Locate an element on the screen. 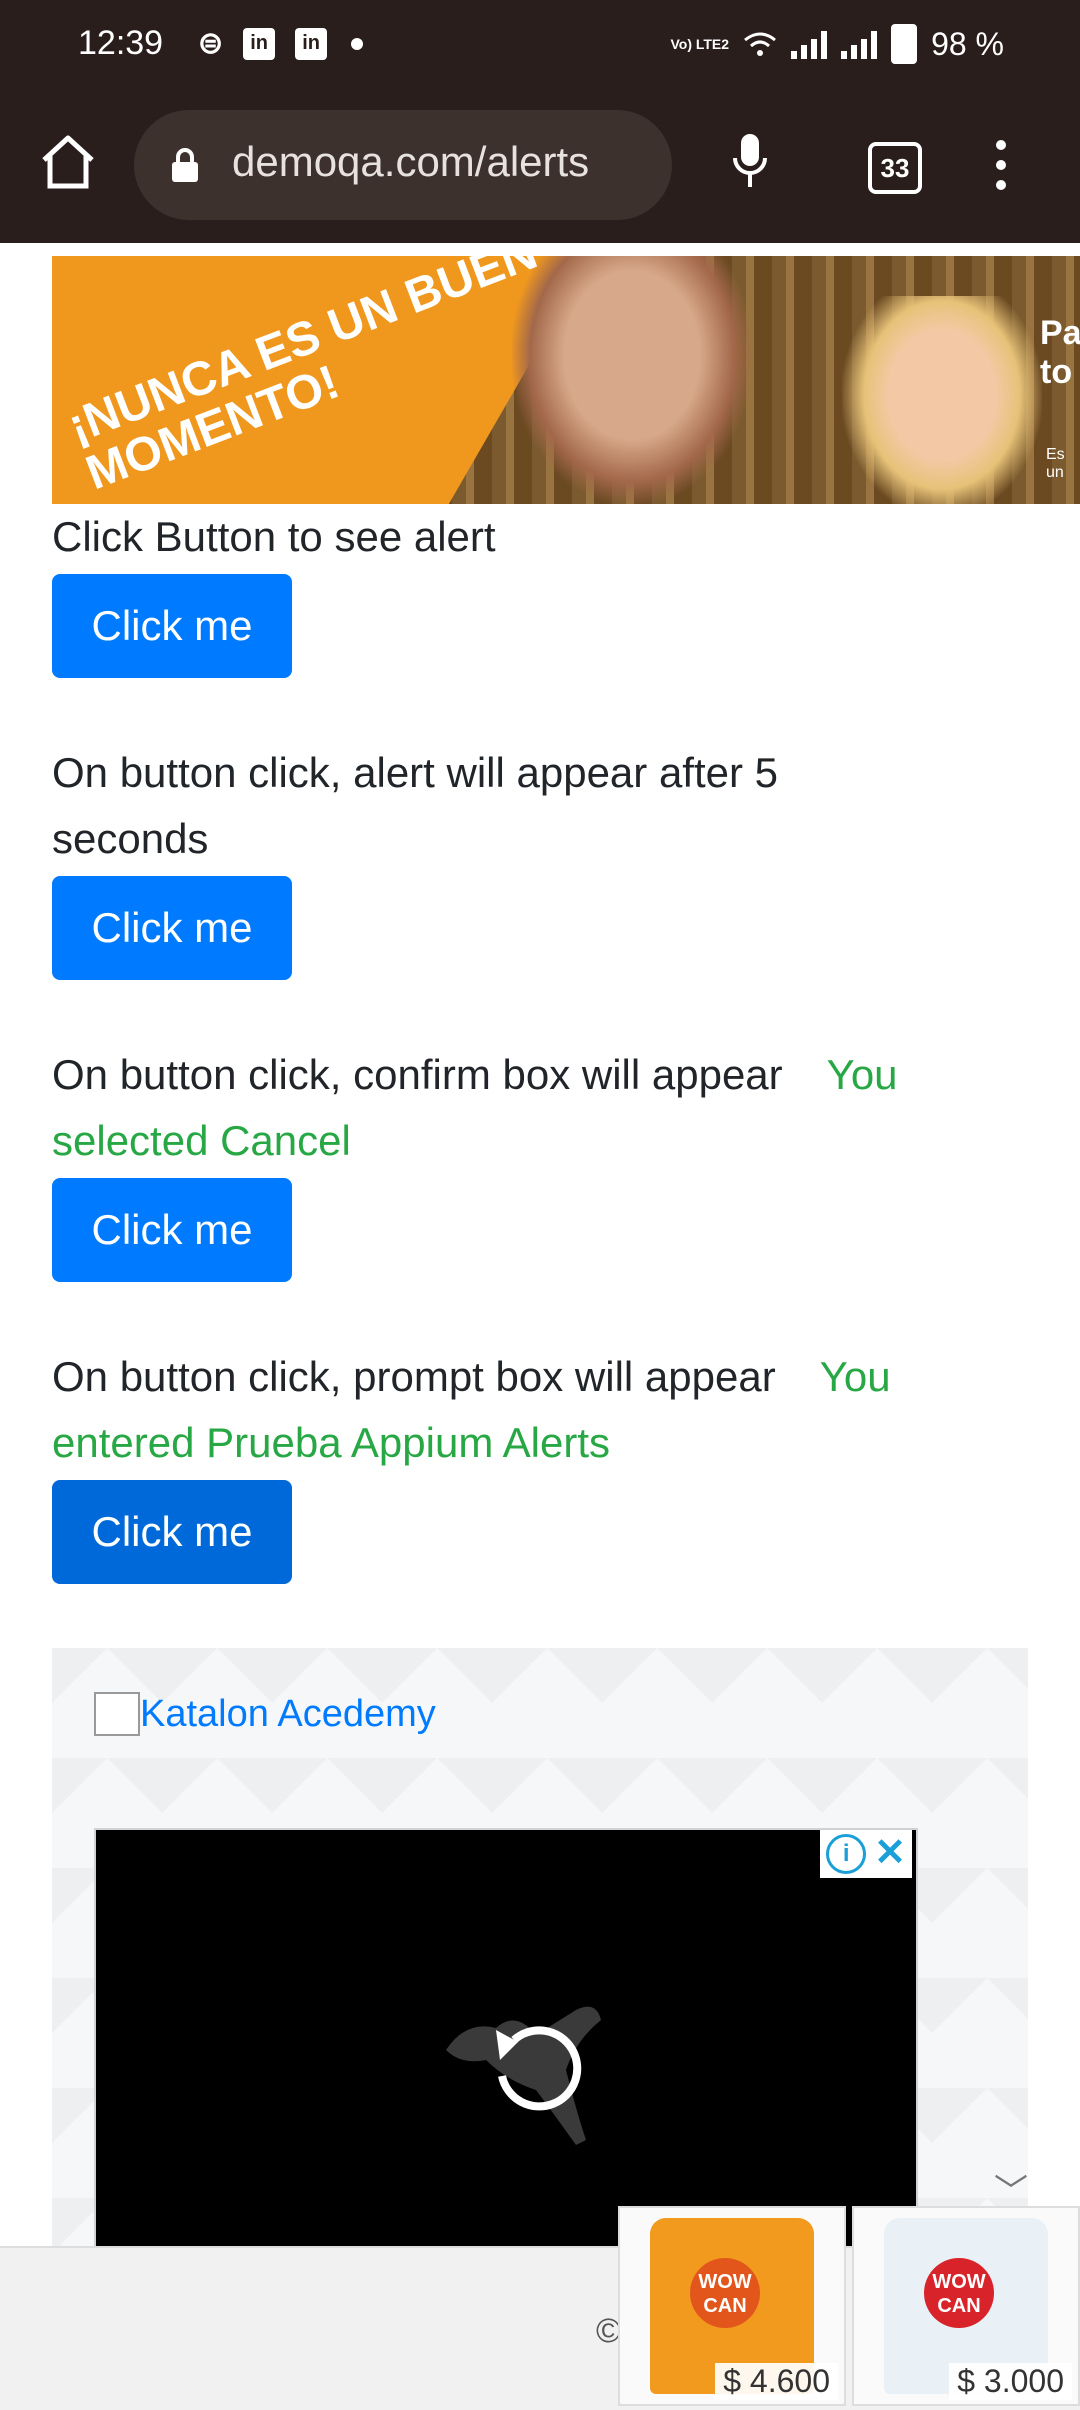 The height and width of the screenshot is (2410, 1080). status-time: 12:39 is located at coordinates (121, 43).